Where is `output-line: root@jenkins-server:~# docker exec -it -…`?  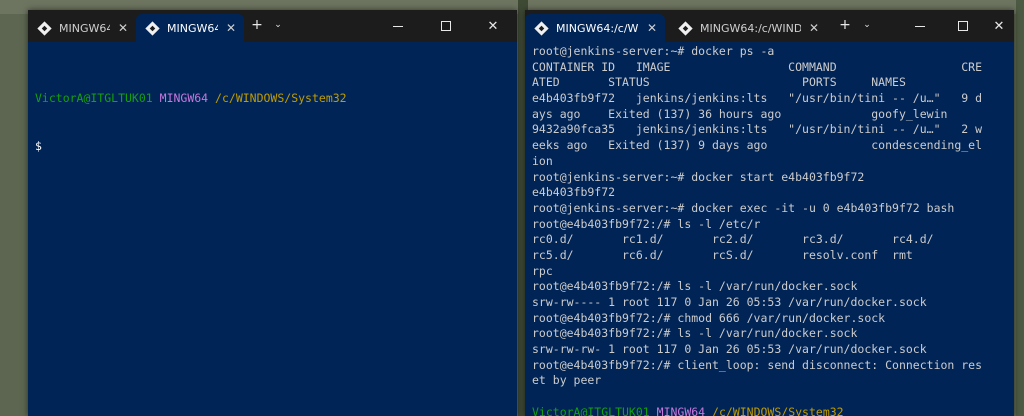 output-line: root@jenkins-server:~# docker exec -it -… is located at coordinates (743, 207).